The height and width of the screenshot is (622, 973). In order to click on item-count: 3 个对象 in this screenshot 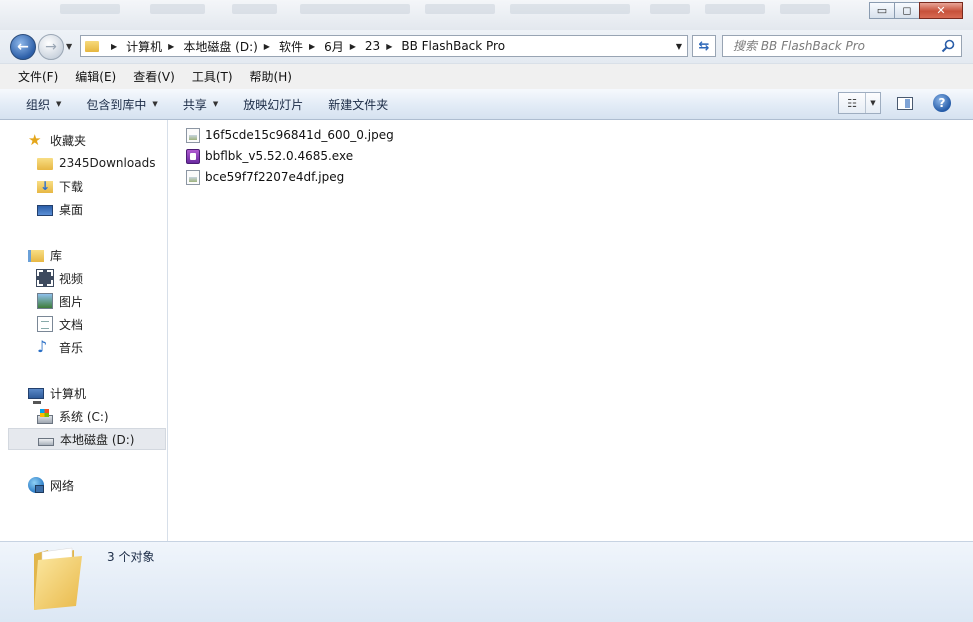, I will do `click(131, 557)`.